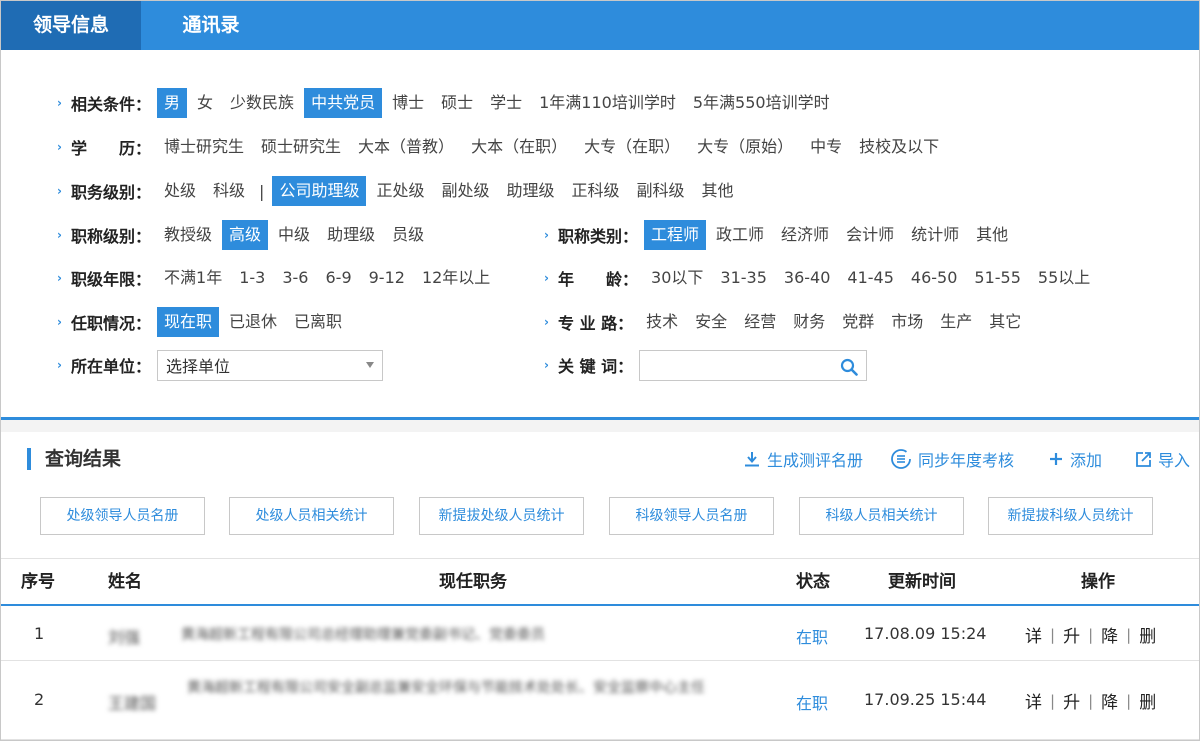  I want to click on filter-option: 大本（普教）, so click(406, 147).